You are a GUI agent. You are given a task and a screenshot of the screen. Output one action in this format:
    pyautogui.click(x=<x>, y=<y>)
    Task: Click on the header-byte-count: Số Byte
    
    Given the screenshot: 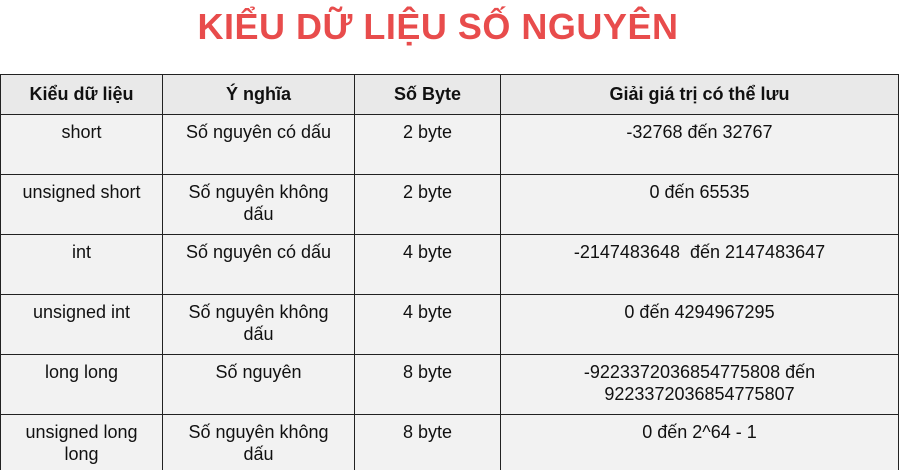 What is the action you would take?
    pyautogui.click(x=427, y=94)
    